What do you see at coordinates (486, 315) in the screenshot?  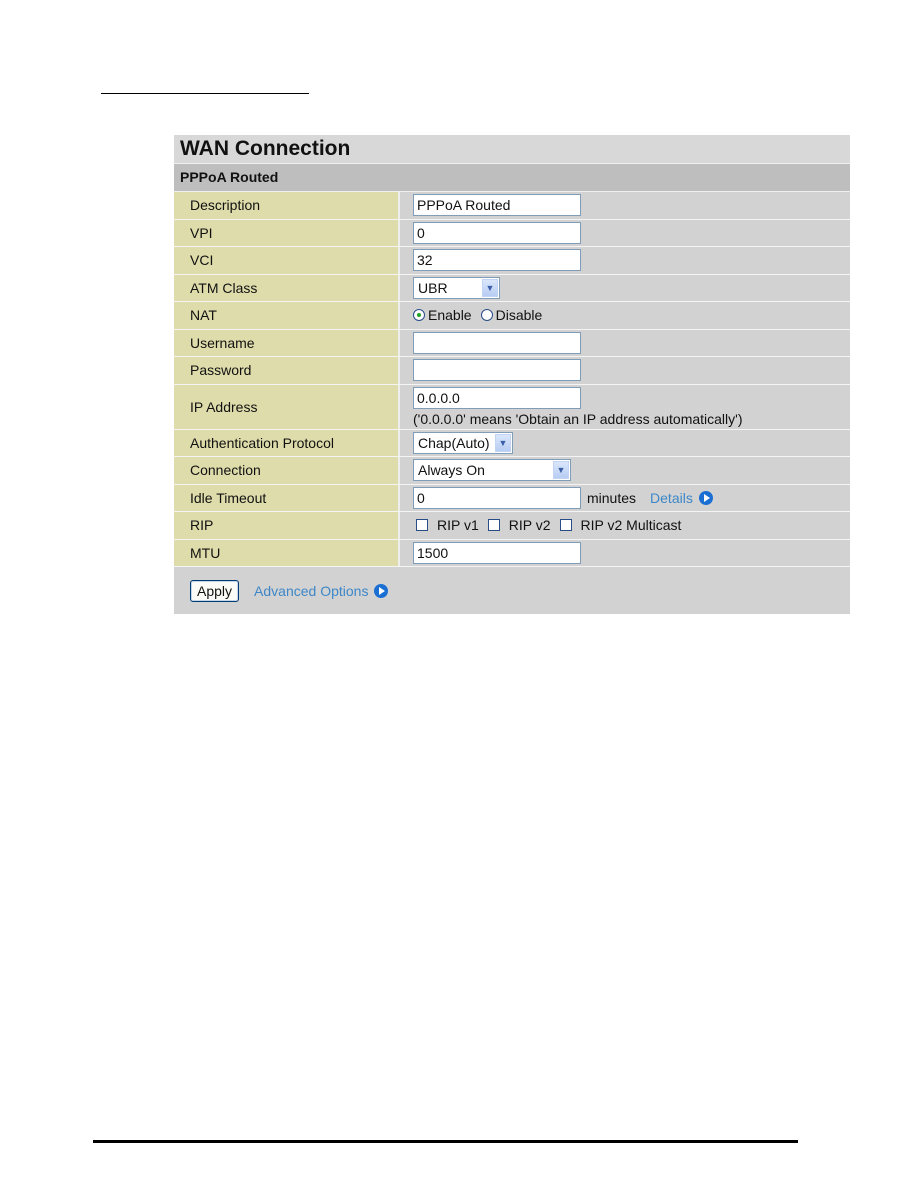 I see `radio-unchecked-icon` at bounding box center [486, 315].